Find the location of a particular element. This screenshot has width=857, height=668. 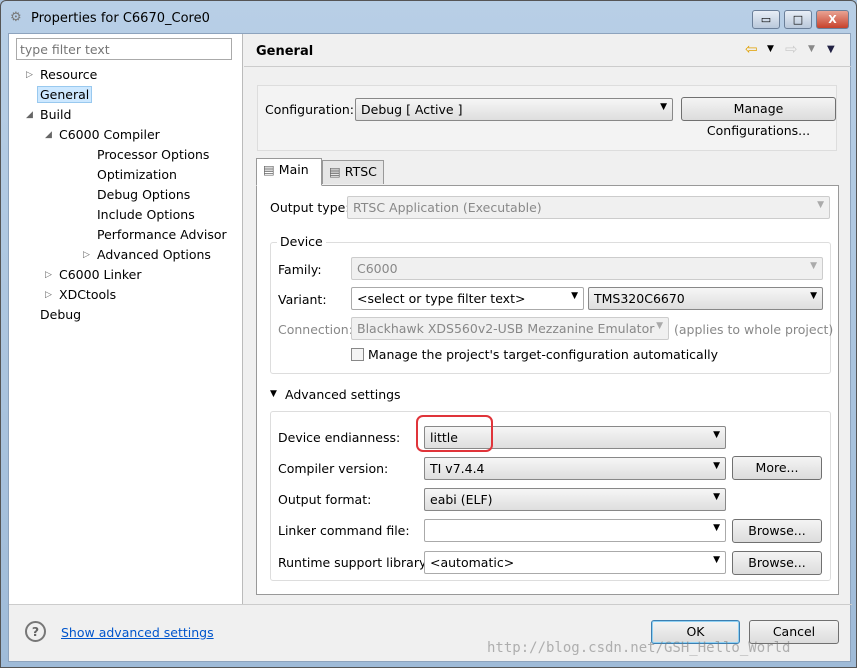

family-label: Family: is located at coordinates (300, 269).